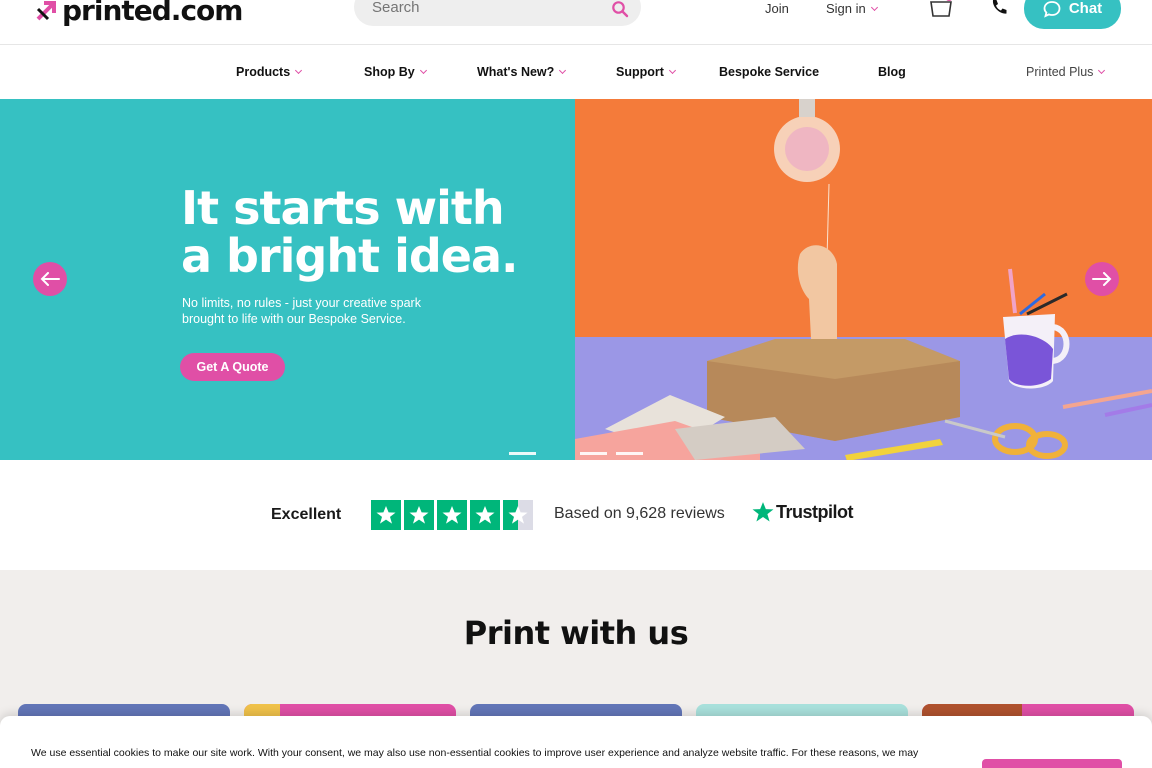 Image resolution: width=1152 pixels, height=768 pixels. Describe the element at coordinates (1060, 72) in the screenshot. I see `nav-printed-plus-label: Printed Plus` at that location.